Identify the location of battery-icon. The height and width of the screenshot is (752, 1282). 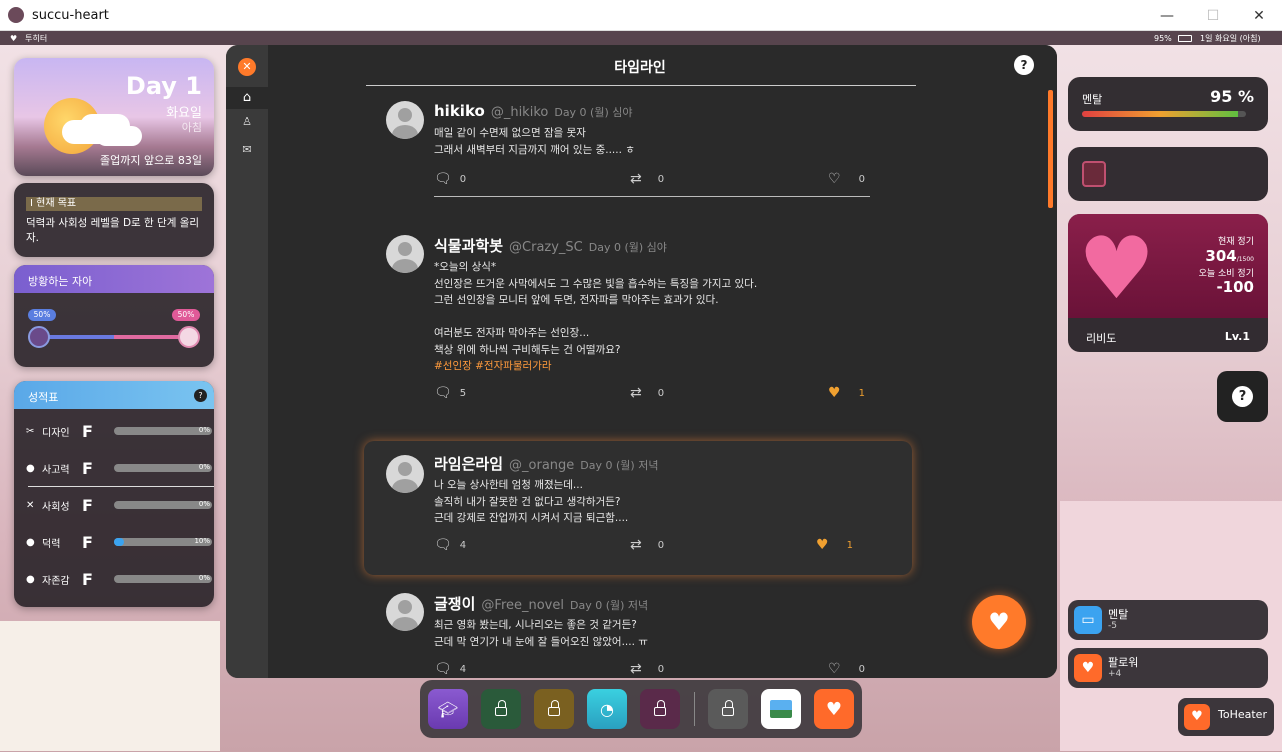
(1185, 38).